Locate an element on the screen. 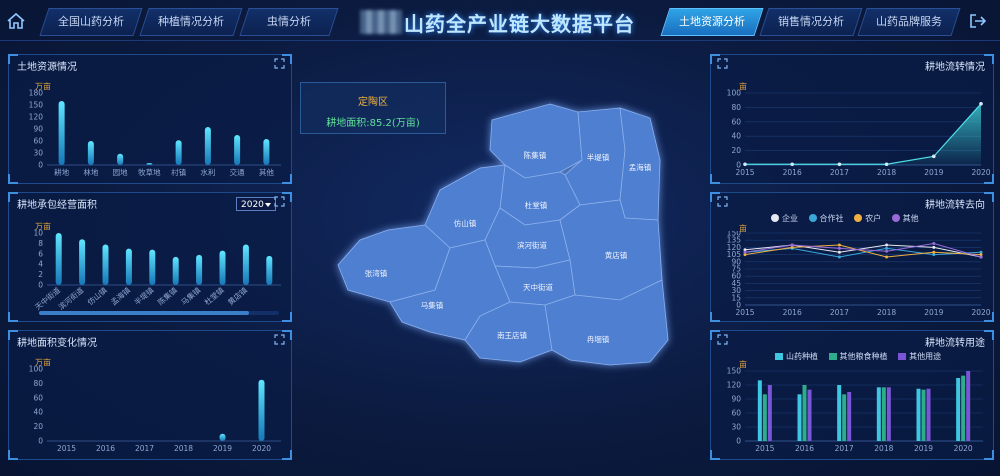 The height and width of the screenshot is (476, 1000). scrollbar-thumb is located at coordinates (144, 313).